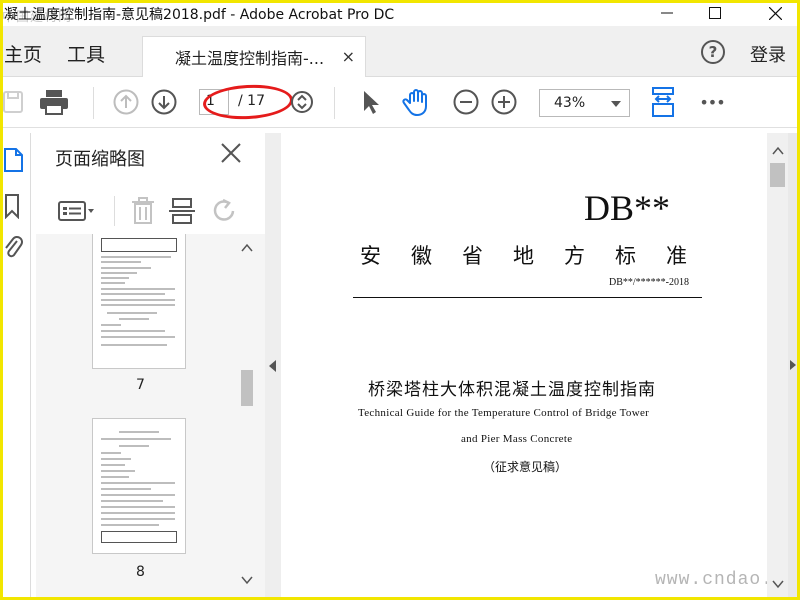 This screenshot has width=800, height=600. I want to click on right-panel-toggle, so click(794, 366).